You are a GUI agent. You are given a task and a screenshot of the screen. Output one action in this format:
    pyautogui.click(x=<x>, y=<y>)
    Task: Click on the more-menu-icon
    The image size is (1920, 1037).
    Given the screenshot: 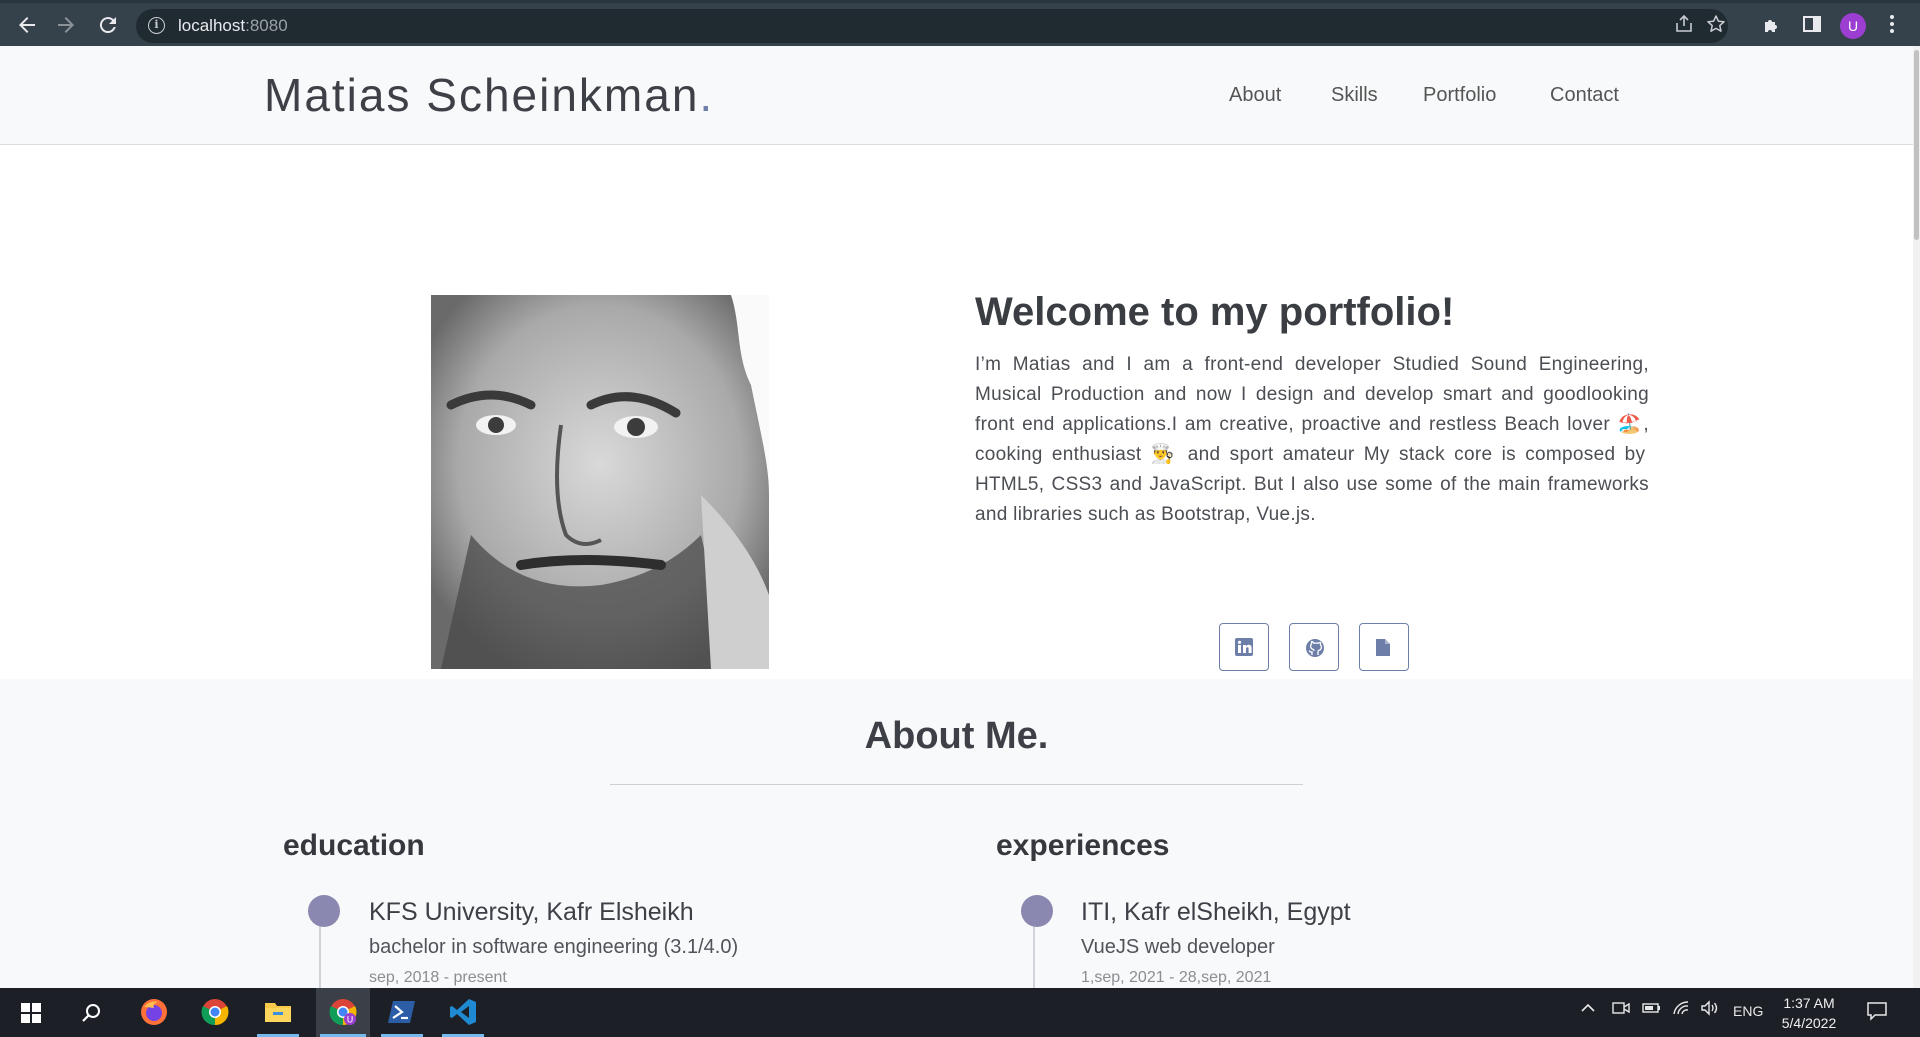 What is the action you would take?
    pyautogui.click(x=1892, y=26)
    